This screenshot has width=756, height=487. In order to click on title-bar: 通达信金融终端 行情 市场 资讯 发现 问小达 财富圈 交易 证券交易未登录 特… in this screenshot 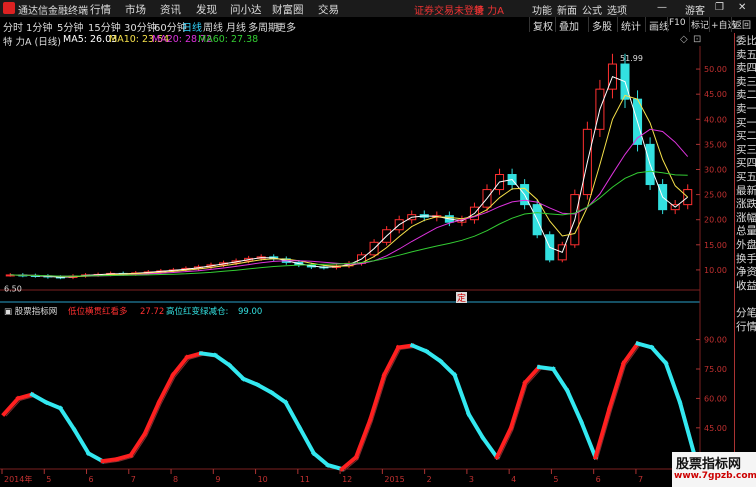, I will do `click(378, 9)`.